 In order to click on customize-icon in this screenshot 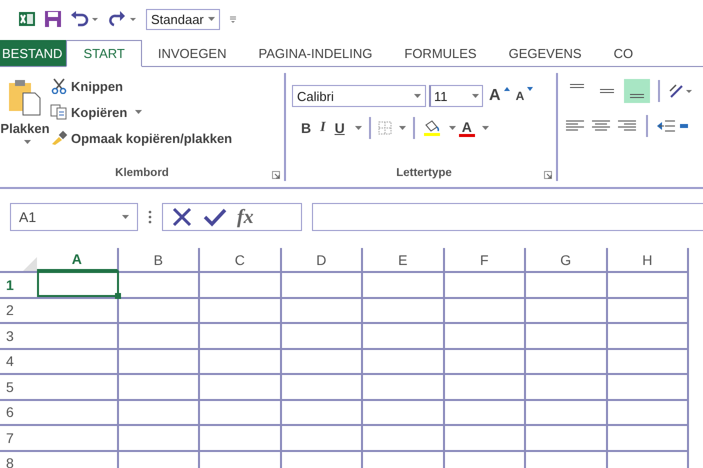, I will do `click(233, 19)`.